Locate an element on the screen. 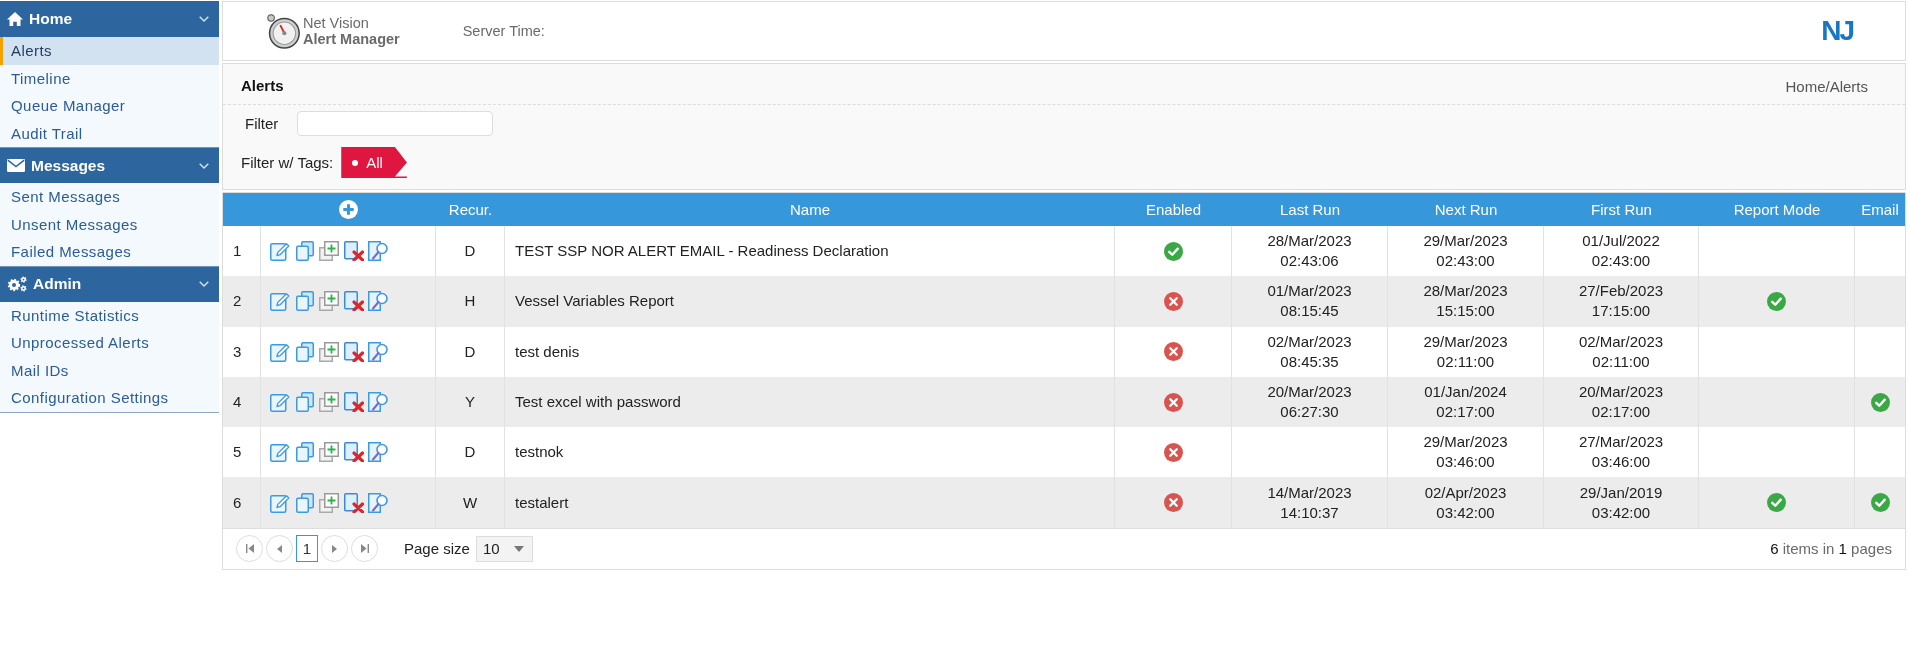 Image resolution: width=1909 pixels, height=651 pixels. table-cell: 29/Mar/2023 02:11:00 is located at coordinates (1466, 351).